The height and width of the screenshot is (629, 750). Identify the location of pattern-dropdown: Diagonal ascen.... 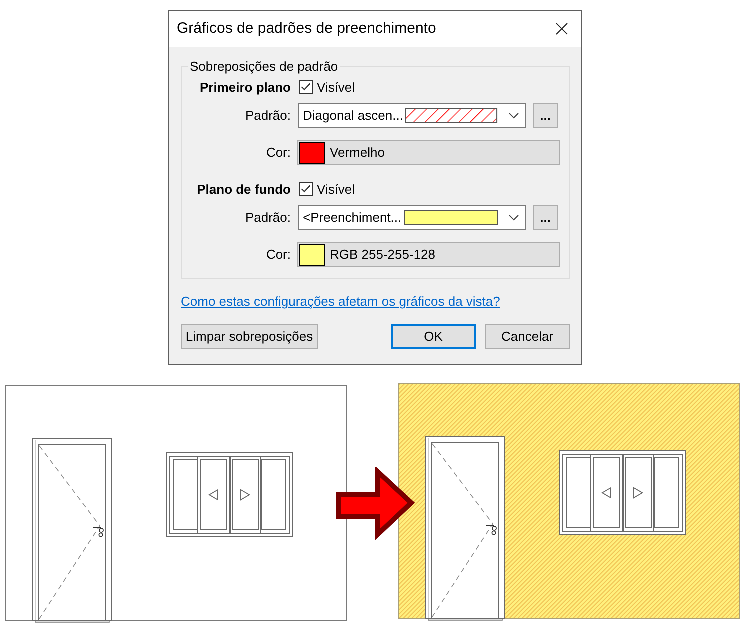
(412, 115).